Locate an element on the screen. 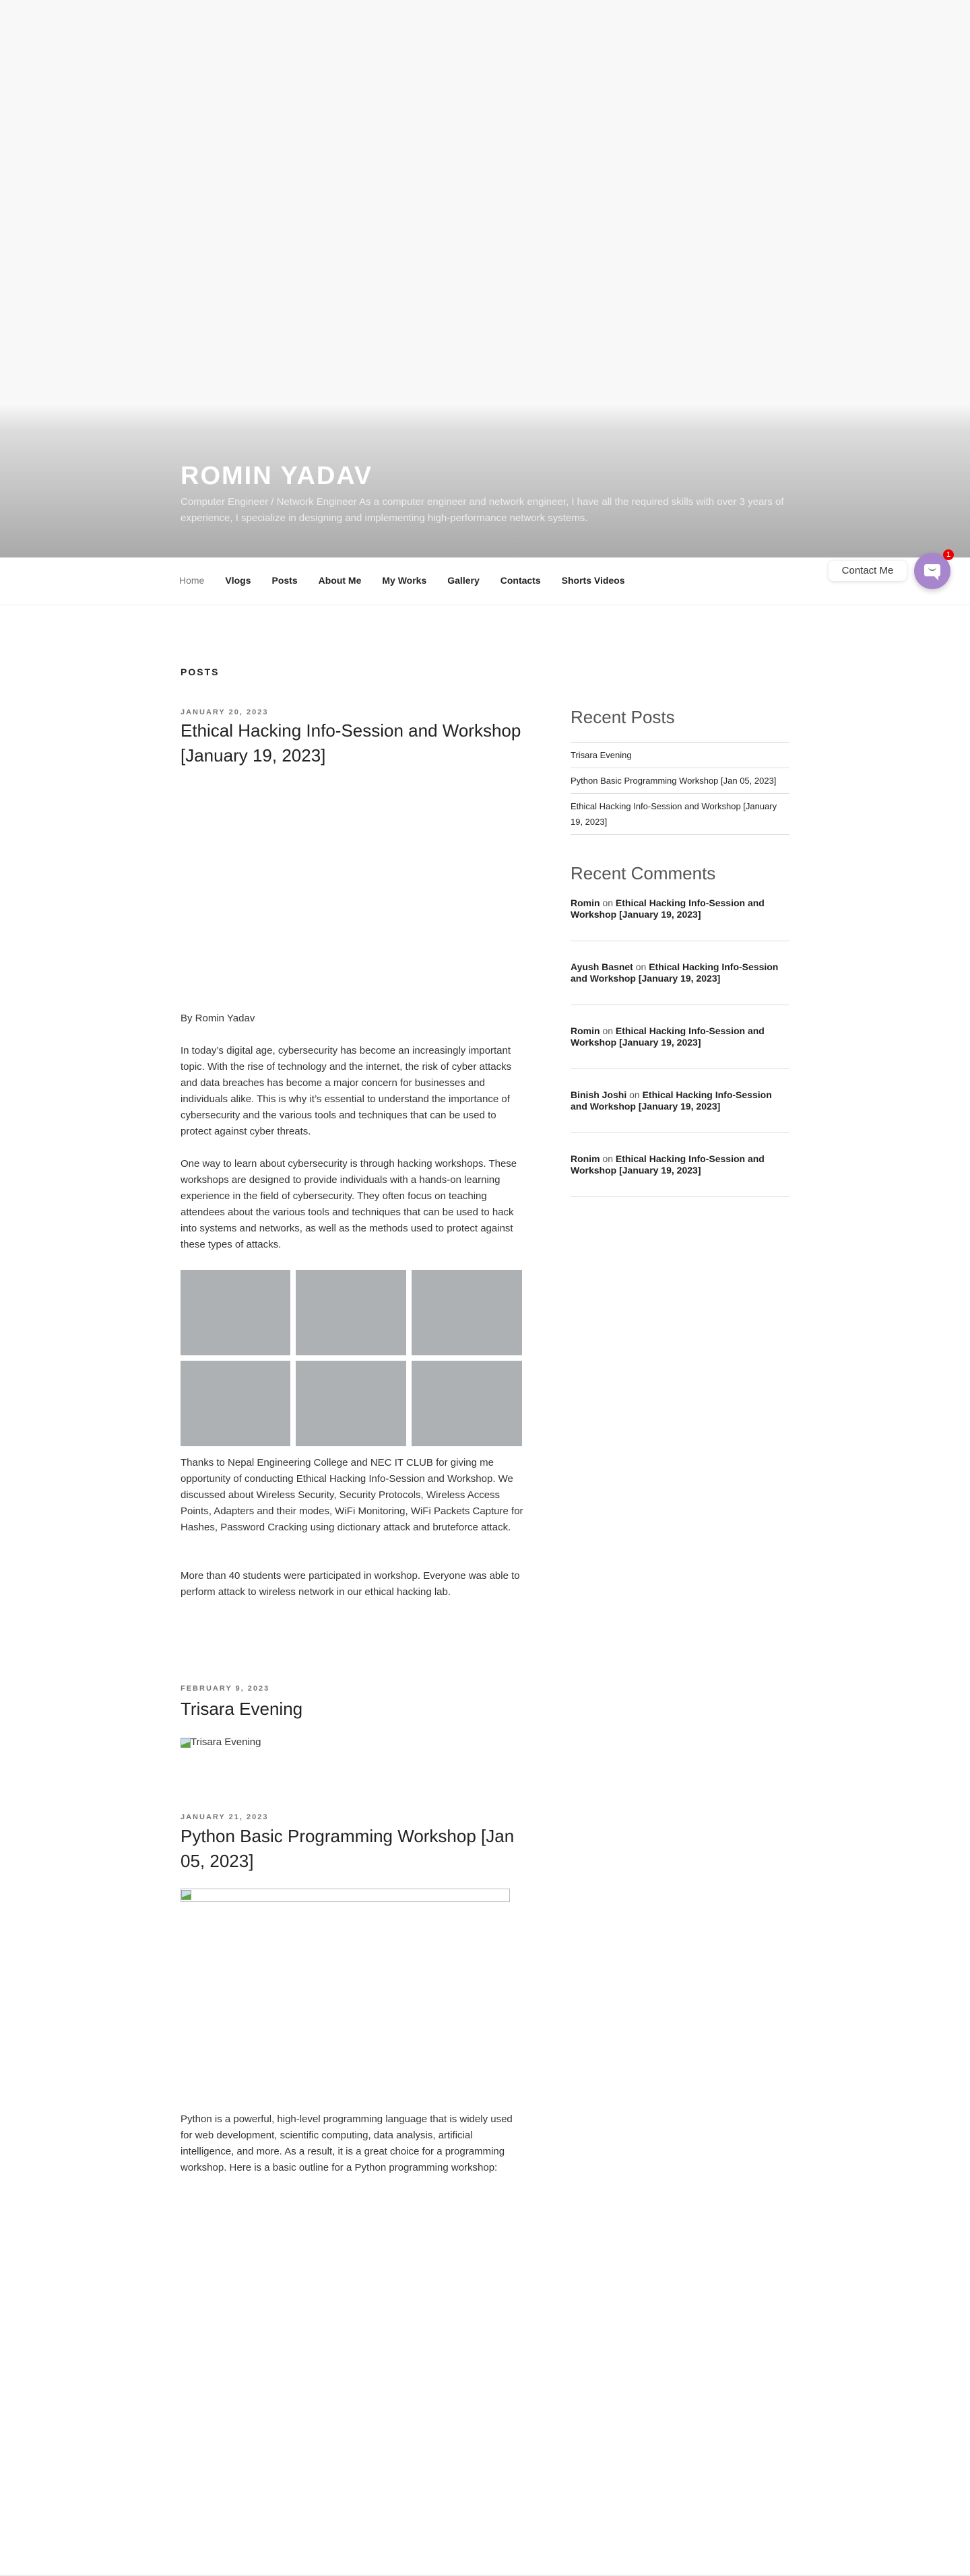 The height and width of the screenshot is (2576, 970). post-date: JANUARY 21, 2023 is located at coordinates (225, 1817).